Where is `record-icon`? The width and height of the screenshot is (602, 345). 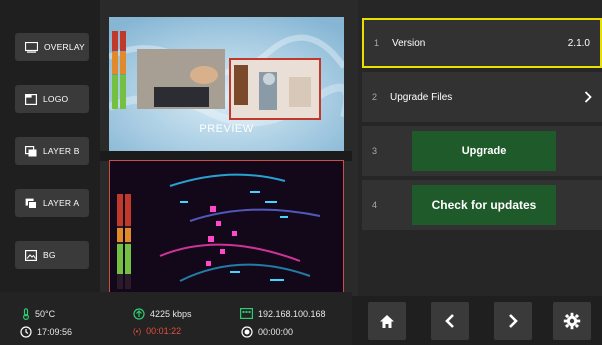 record-icon is located at coordinates (247, 332).